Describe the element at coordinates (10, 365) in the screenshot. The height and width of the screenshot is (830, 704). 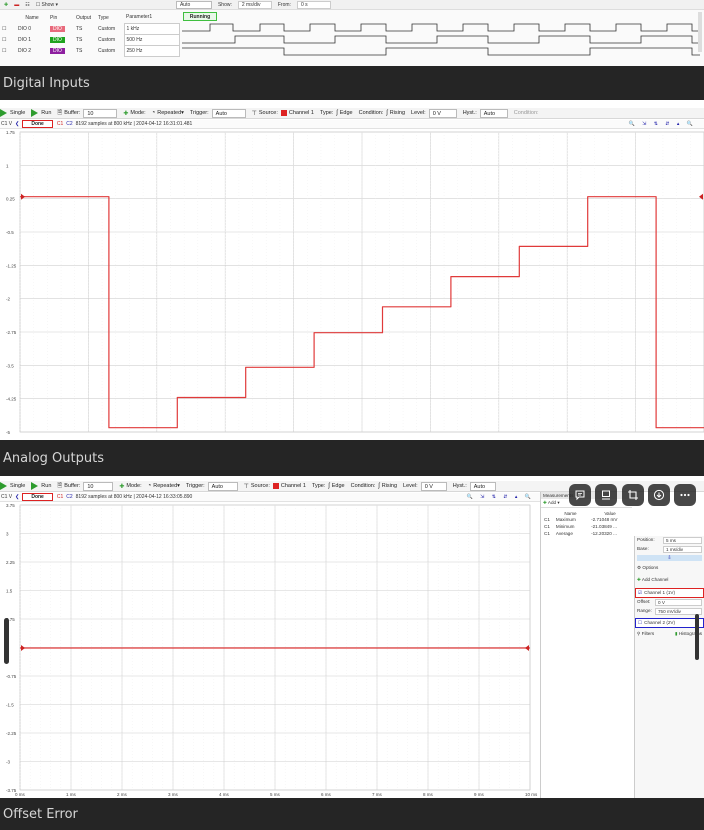
I see `y-tick-label: -3.5` at that location.